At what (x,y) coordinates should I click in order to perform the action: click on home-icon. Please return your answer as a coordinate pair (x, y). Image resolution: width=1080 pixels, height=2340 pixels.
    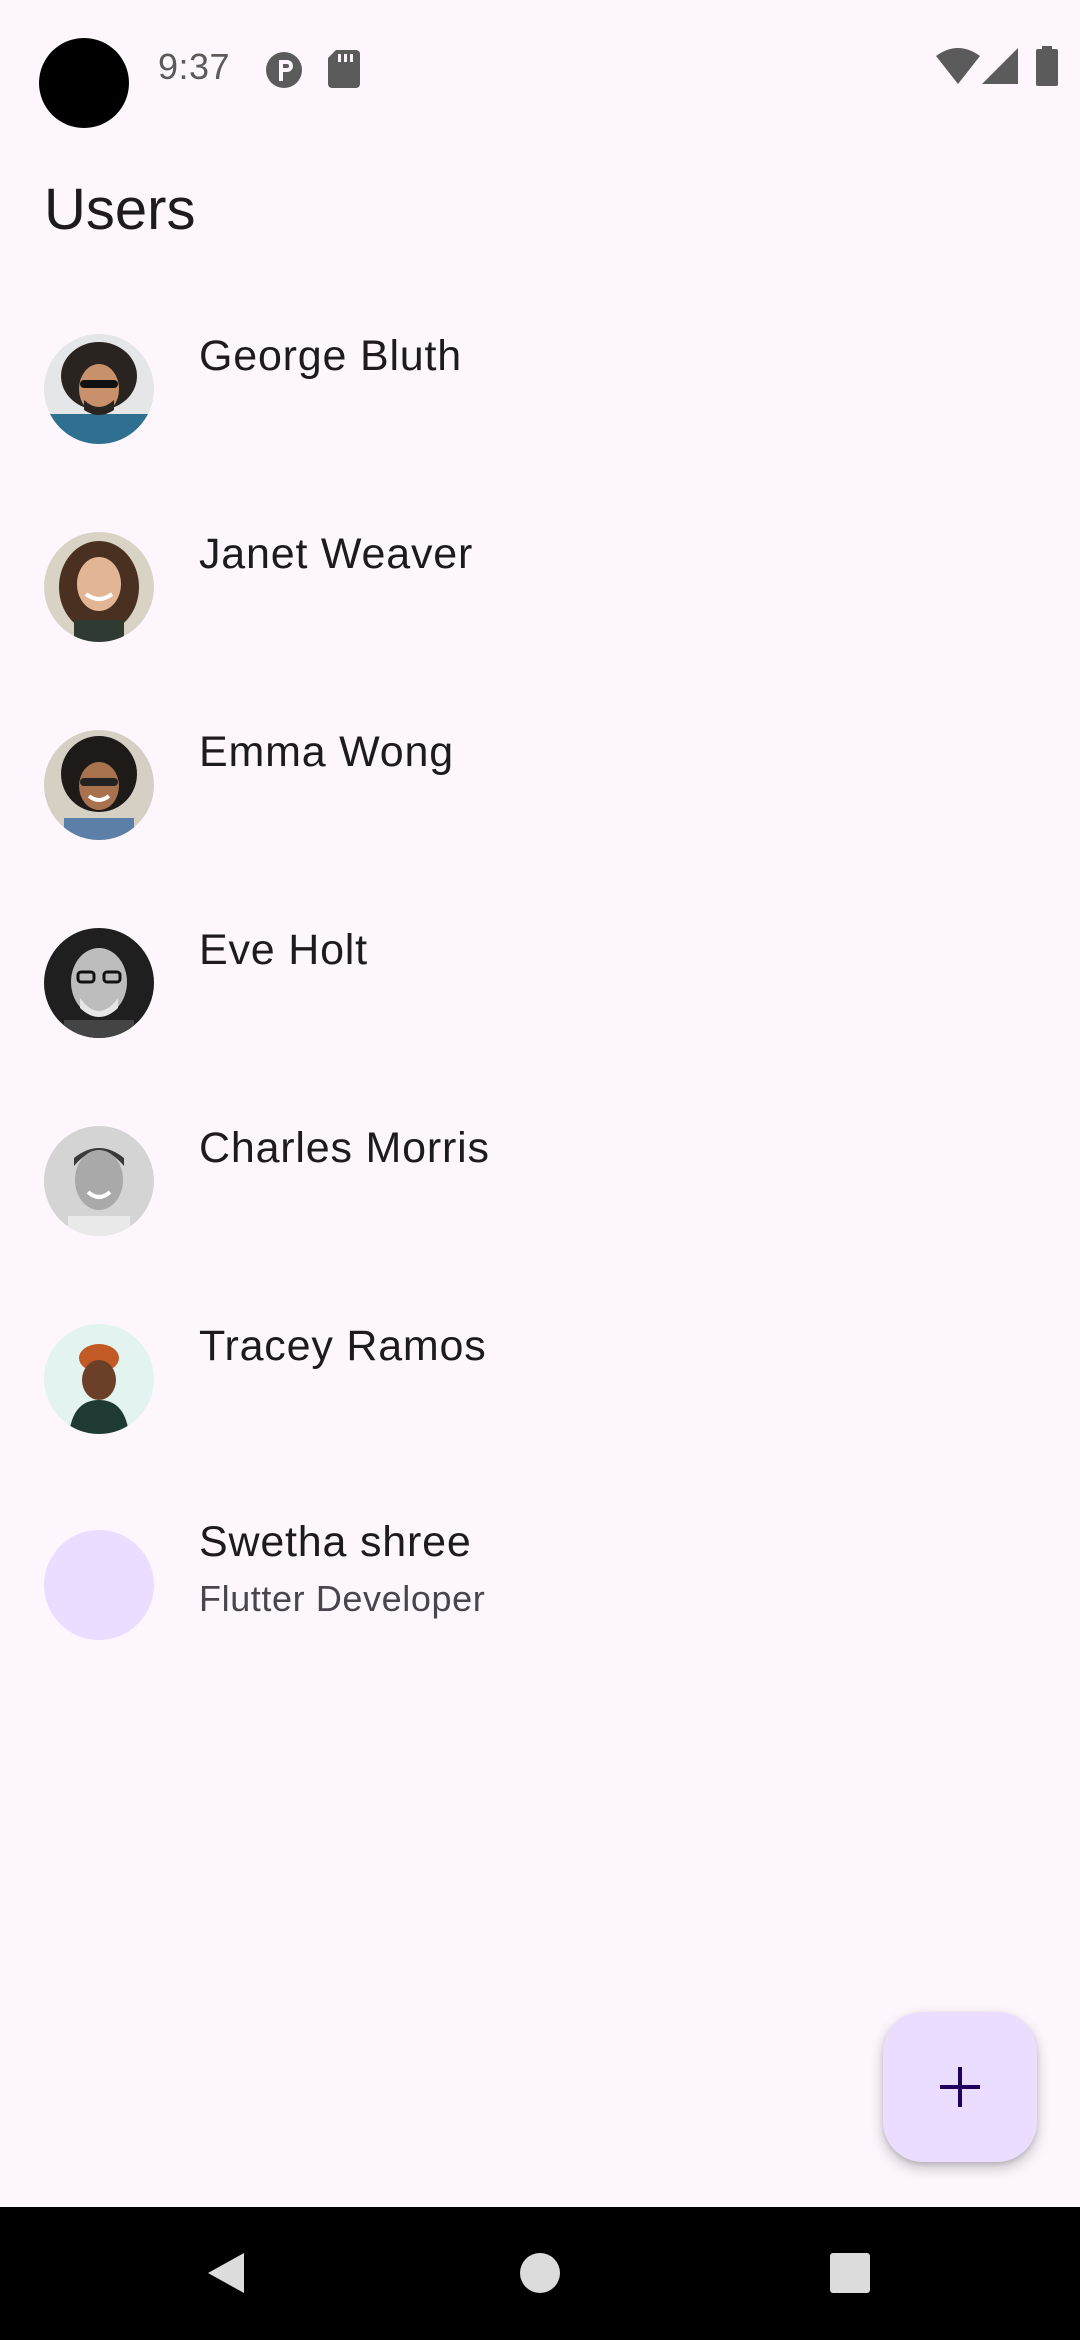
    Looking at the image, I should click on (540, 2273).